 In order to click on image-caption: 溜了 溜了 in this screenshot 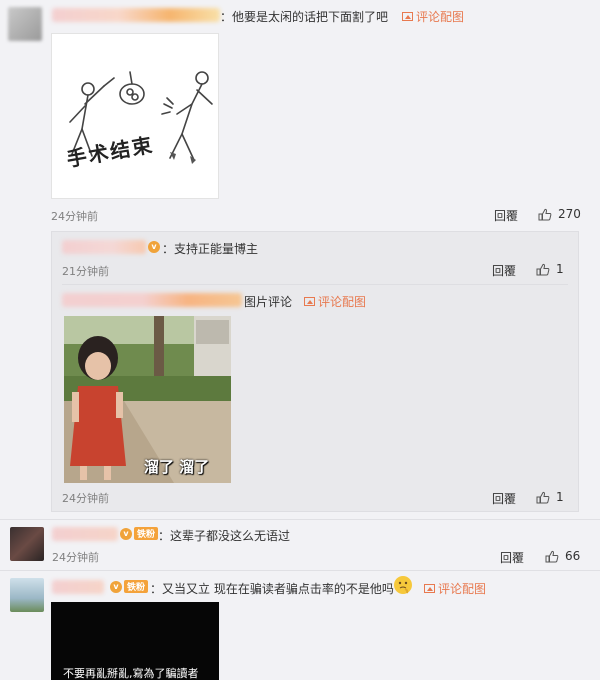, I will do `click(177, 467)`.